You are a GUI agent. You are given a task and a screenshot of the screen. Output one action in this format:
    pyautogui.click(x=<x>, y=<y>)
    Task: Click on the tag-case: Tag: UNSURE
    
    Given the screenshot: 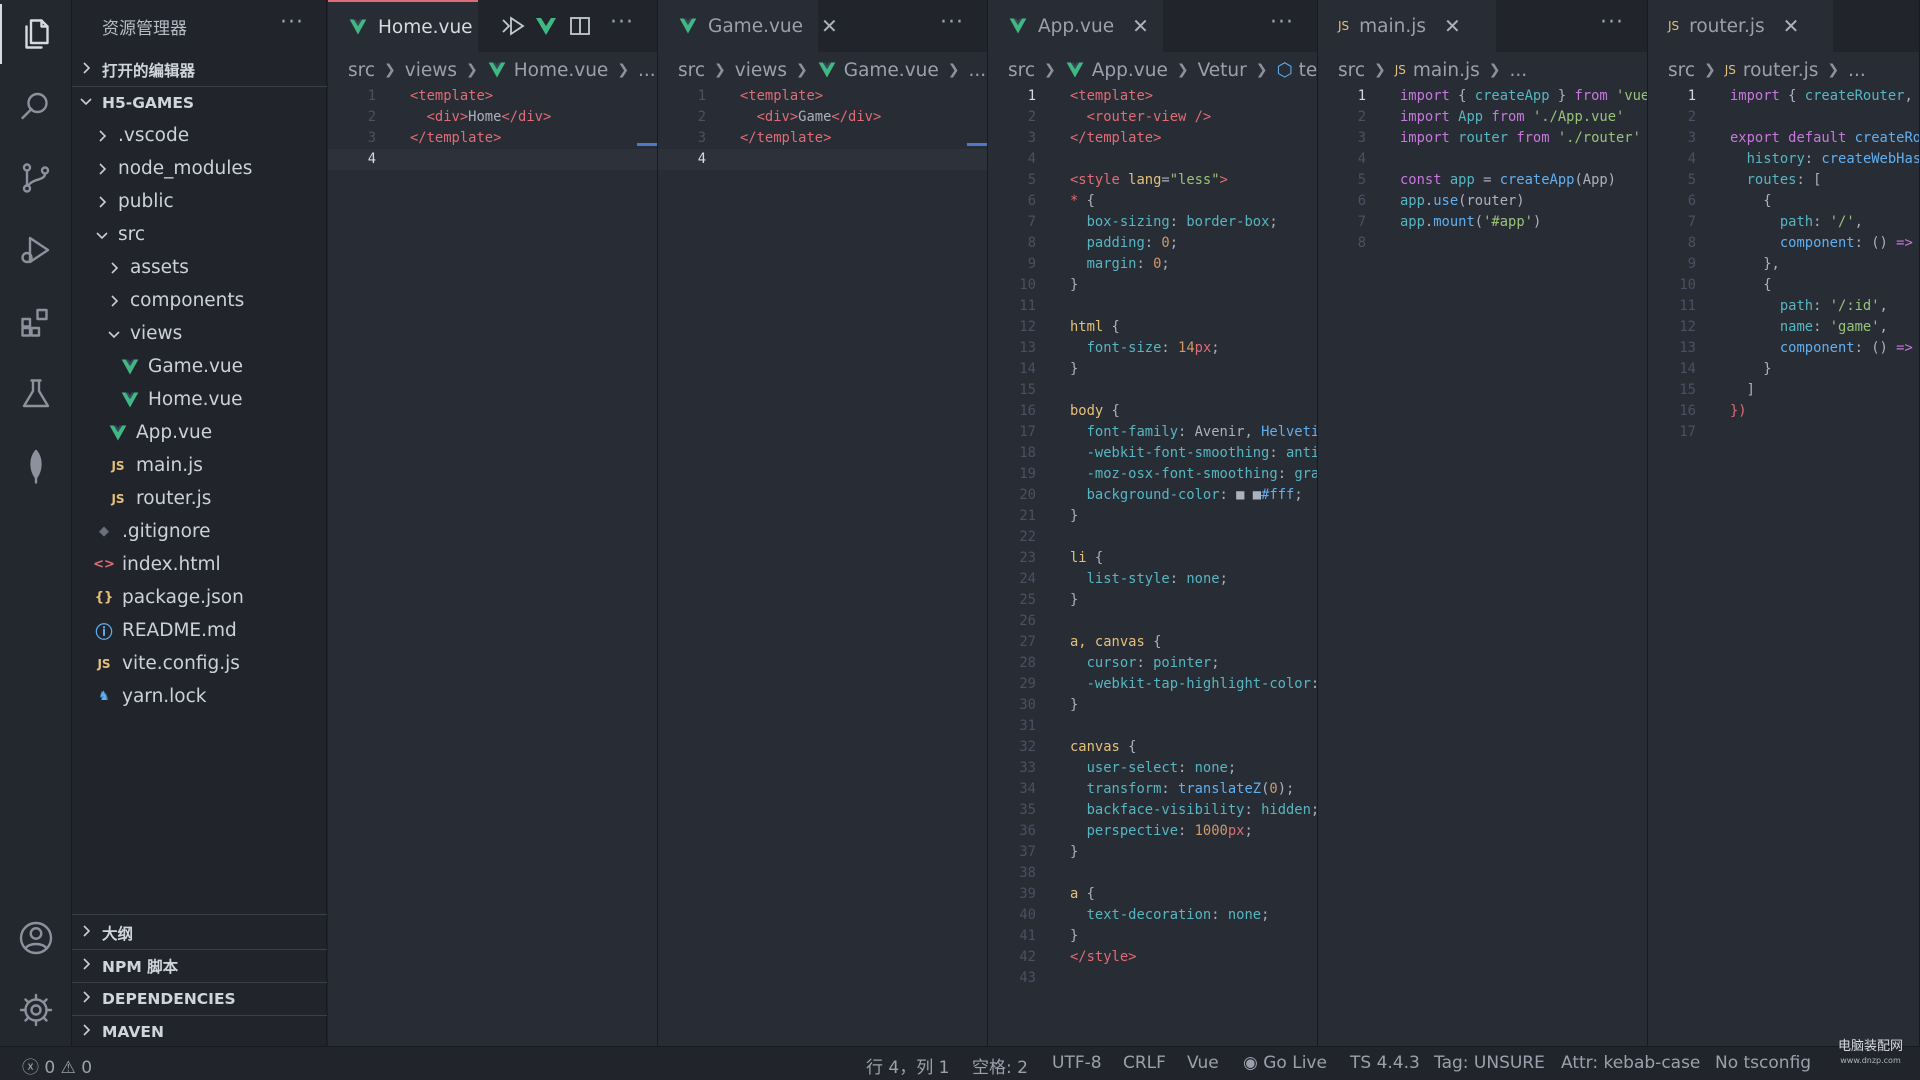 What is the action you would take?
    pyautogui.click(x=1489, y=1063)
    